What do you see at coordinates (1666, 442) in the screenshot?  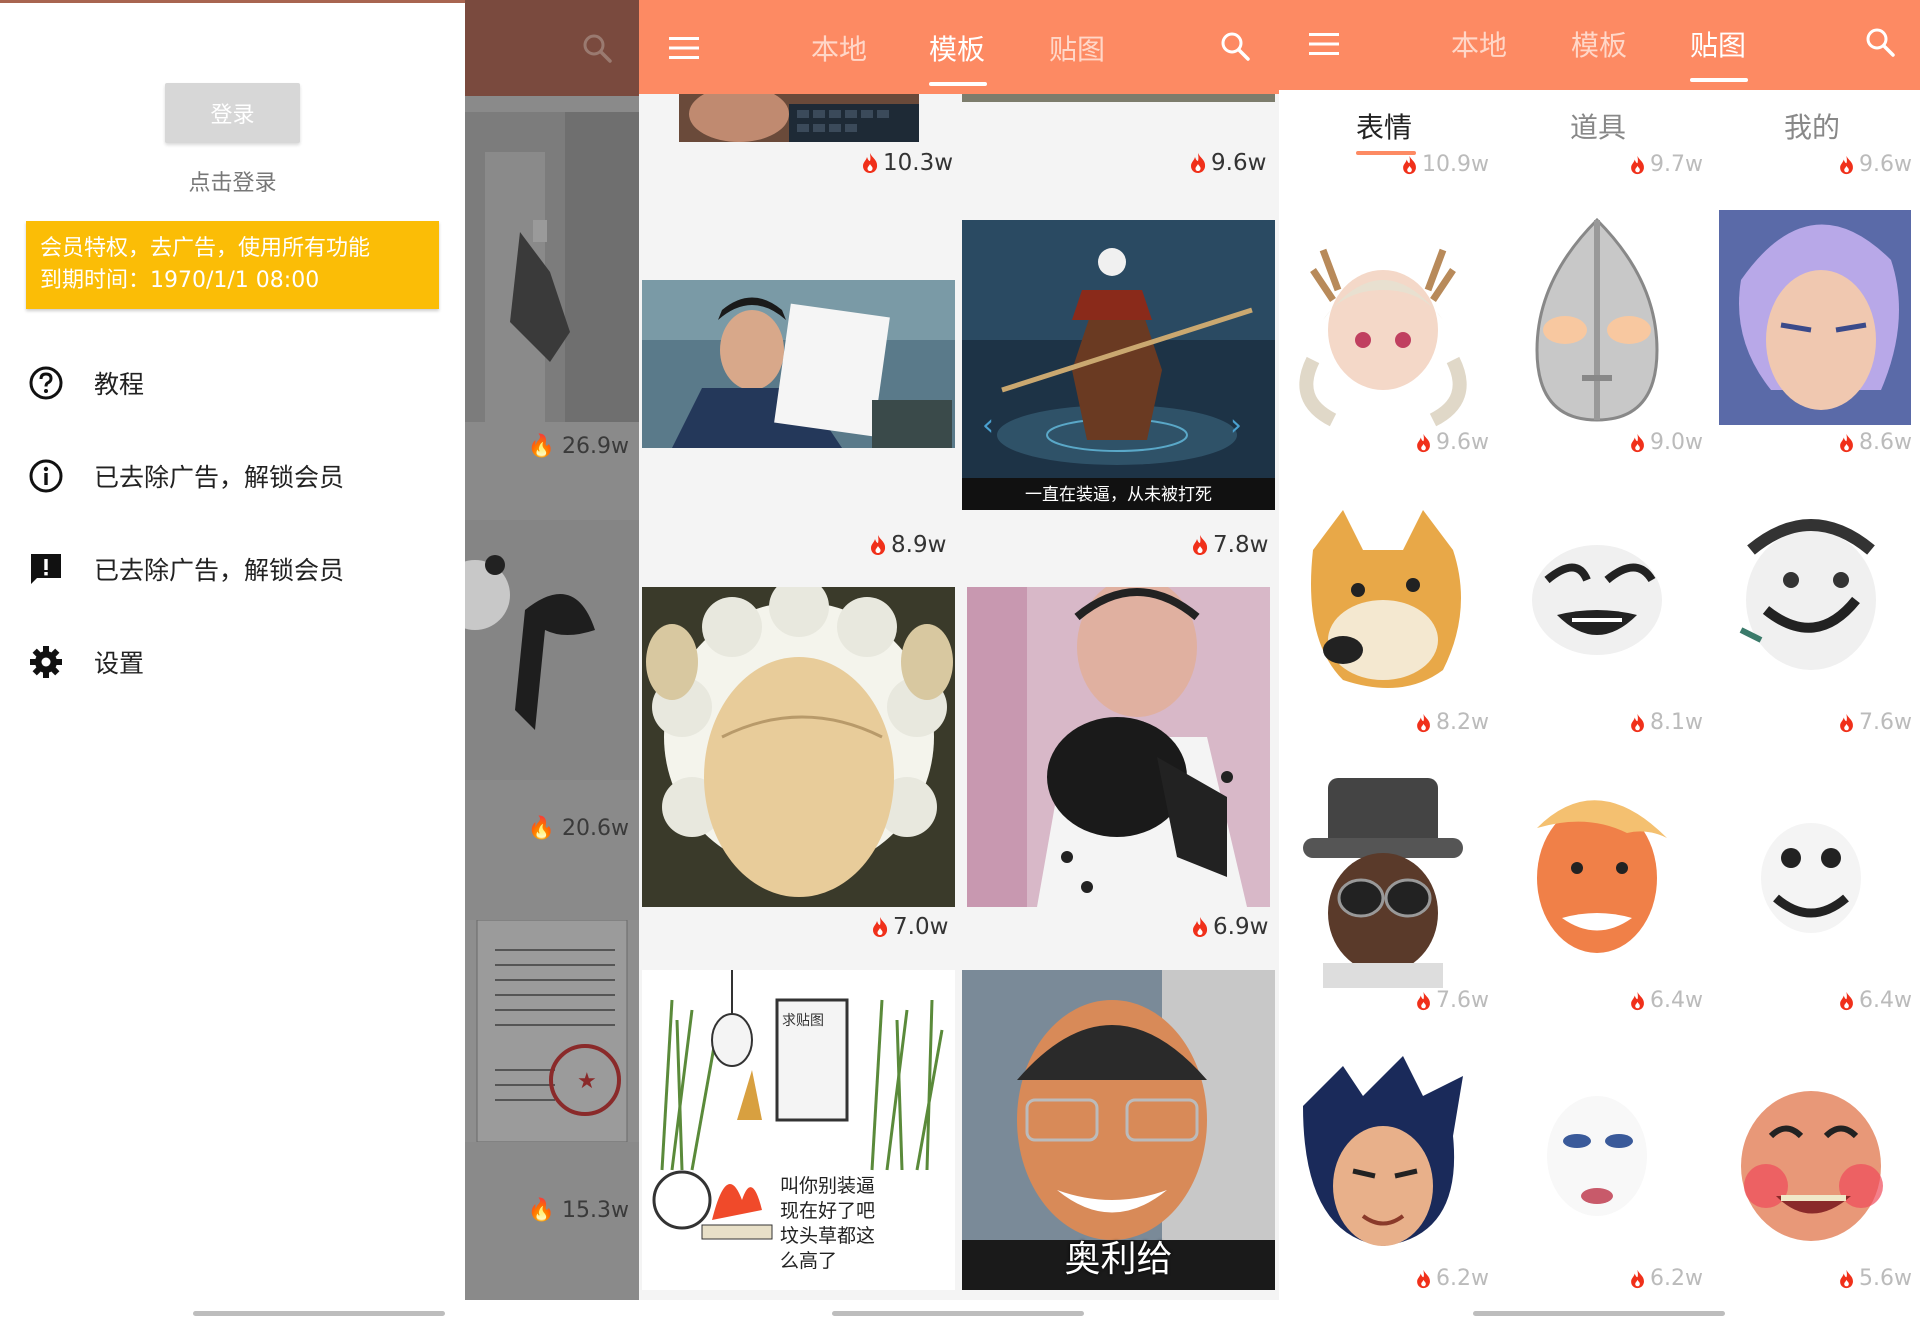 I see `view-count: 9.0w` at bounding box center [1666, 442].